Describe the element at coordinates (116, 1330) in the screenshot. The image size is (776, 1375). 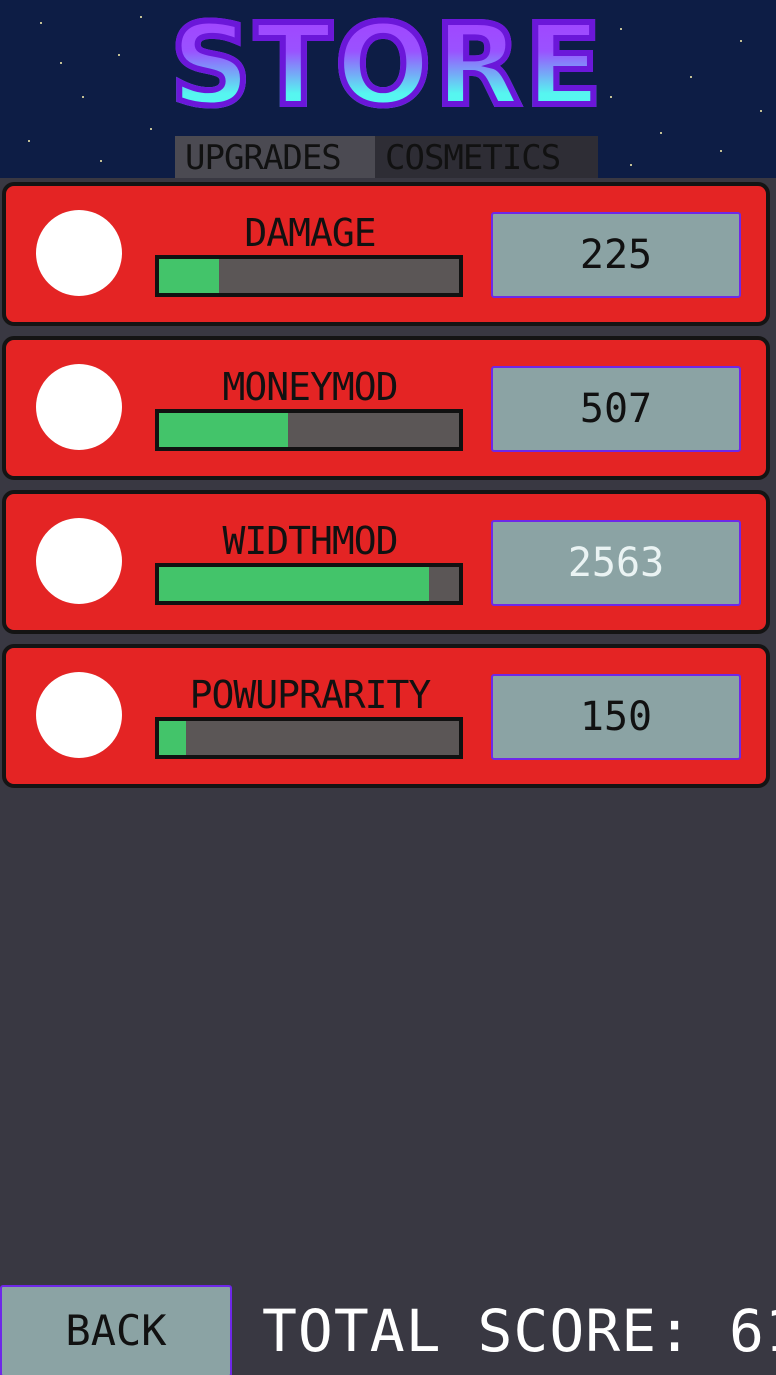
I see `back-button: BACK` at that location.